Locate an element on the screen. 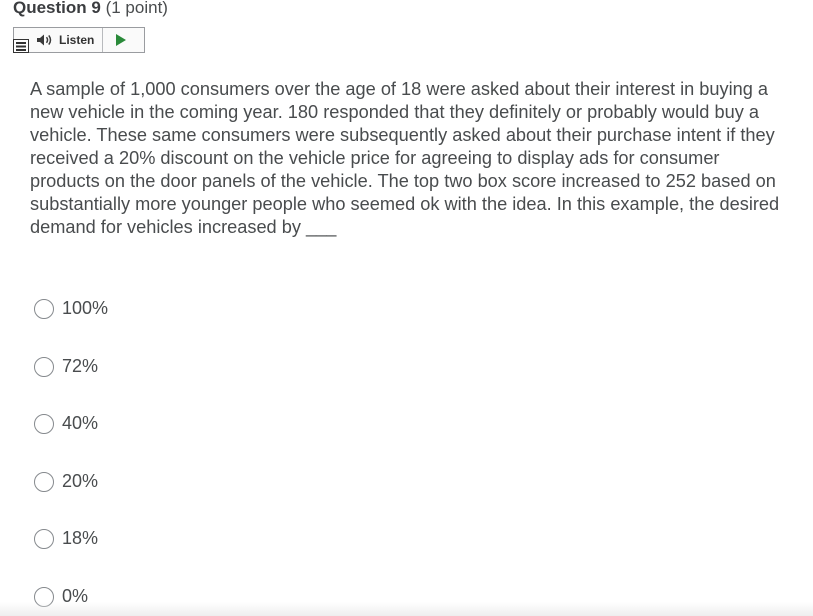  option-20: 20% is located at coordinates (66, 481).